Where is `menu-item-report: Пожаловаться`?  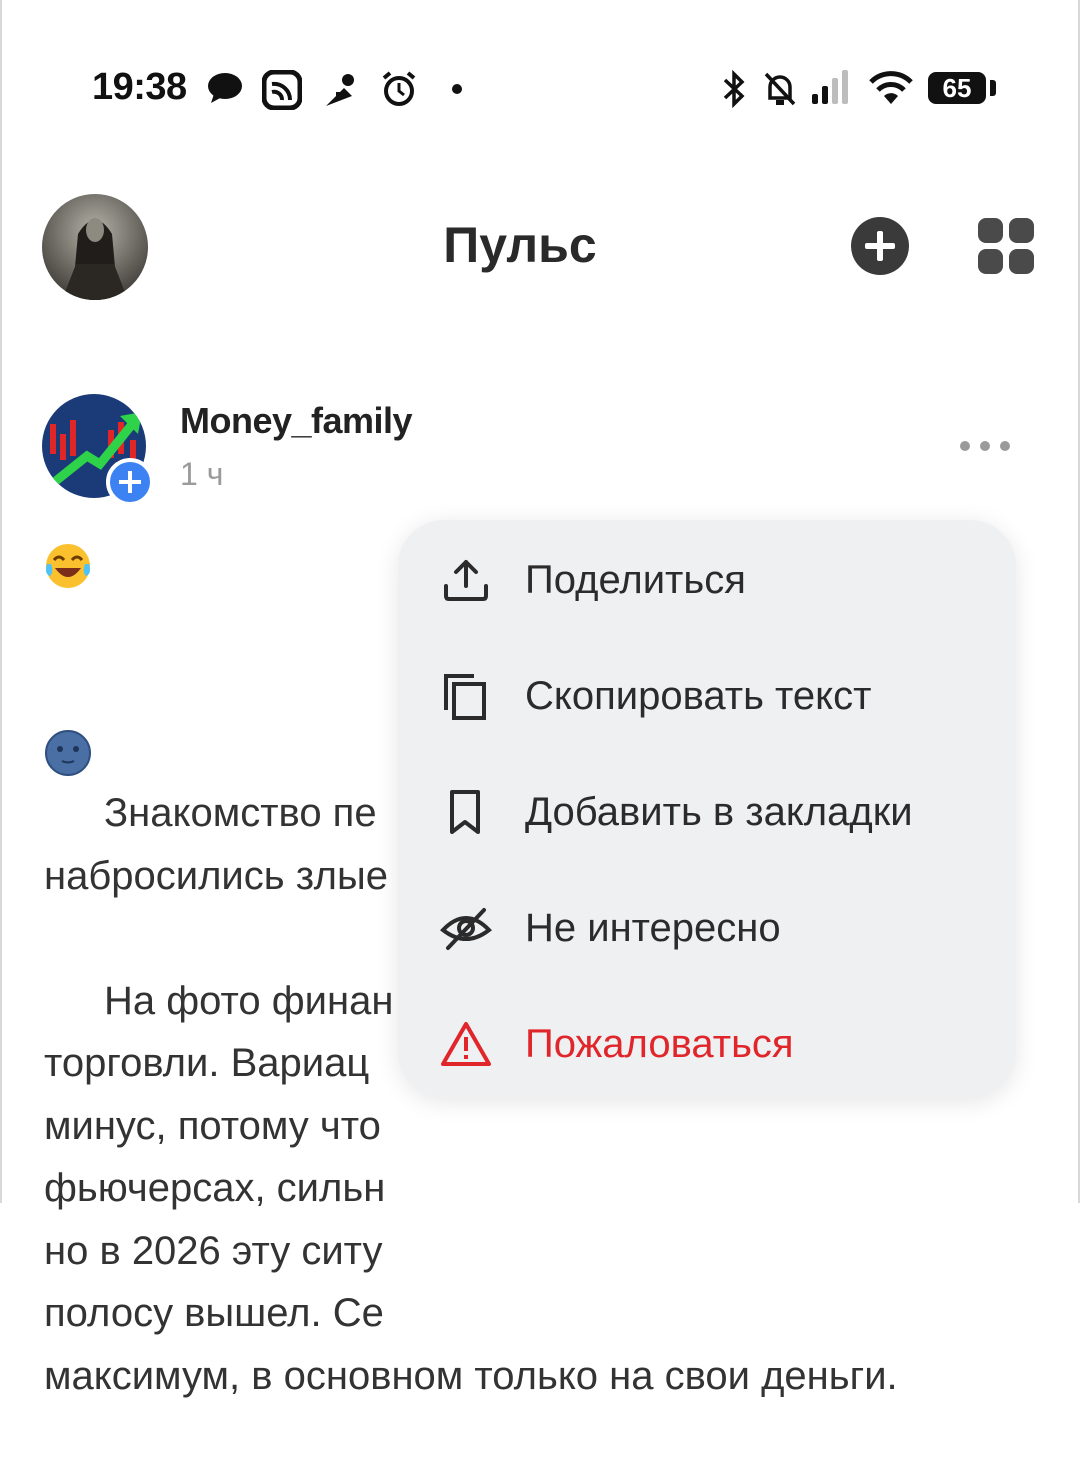
menu-item-report: Пожаловаться is located at coordinates (707, 1044).